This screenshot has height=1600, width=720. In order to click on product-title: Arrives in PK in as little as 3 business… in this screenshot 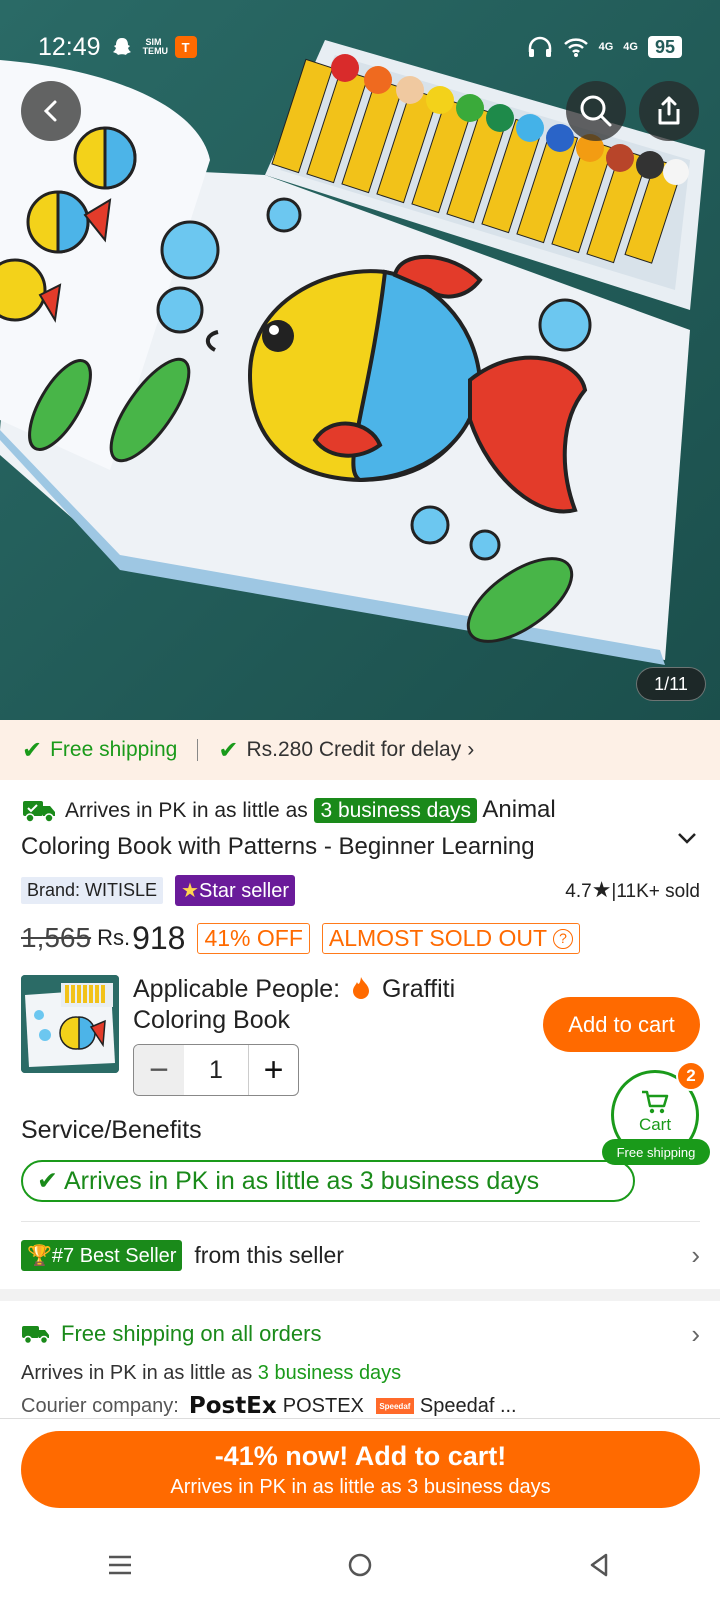, I will do `click(361, 828)`.